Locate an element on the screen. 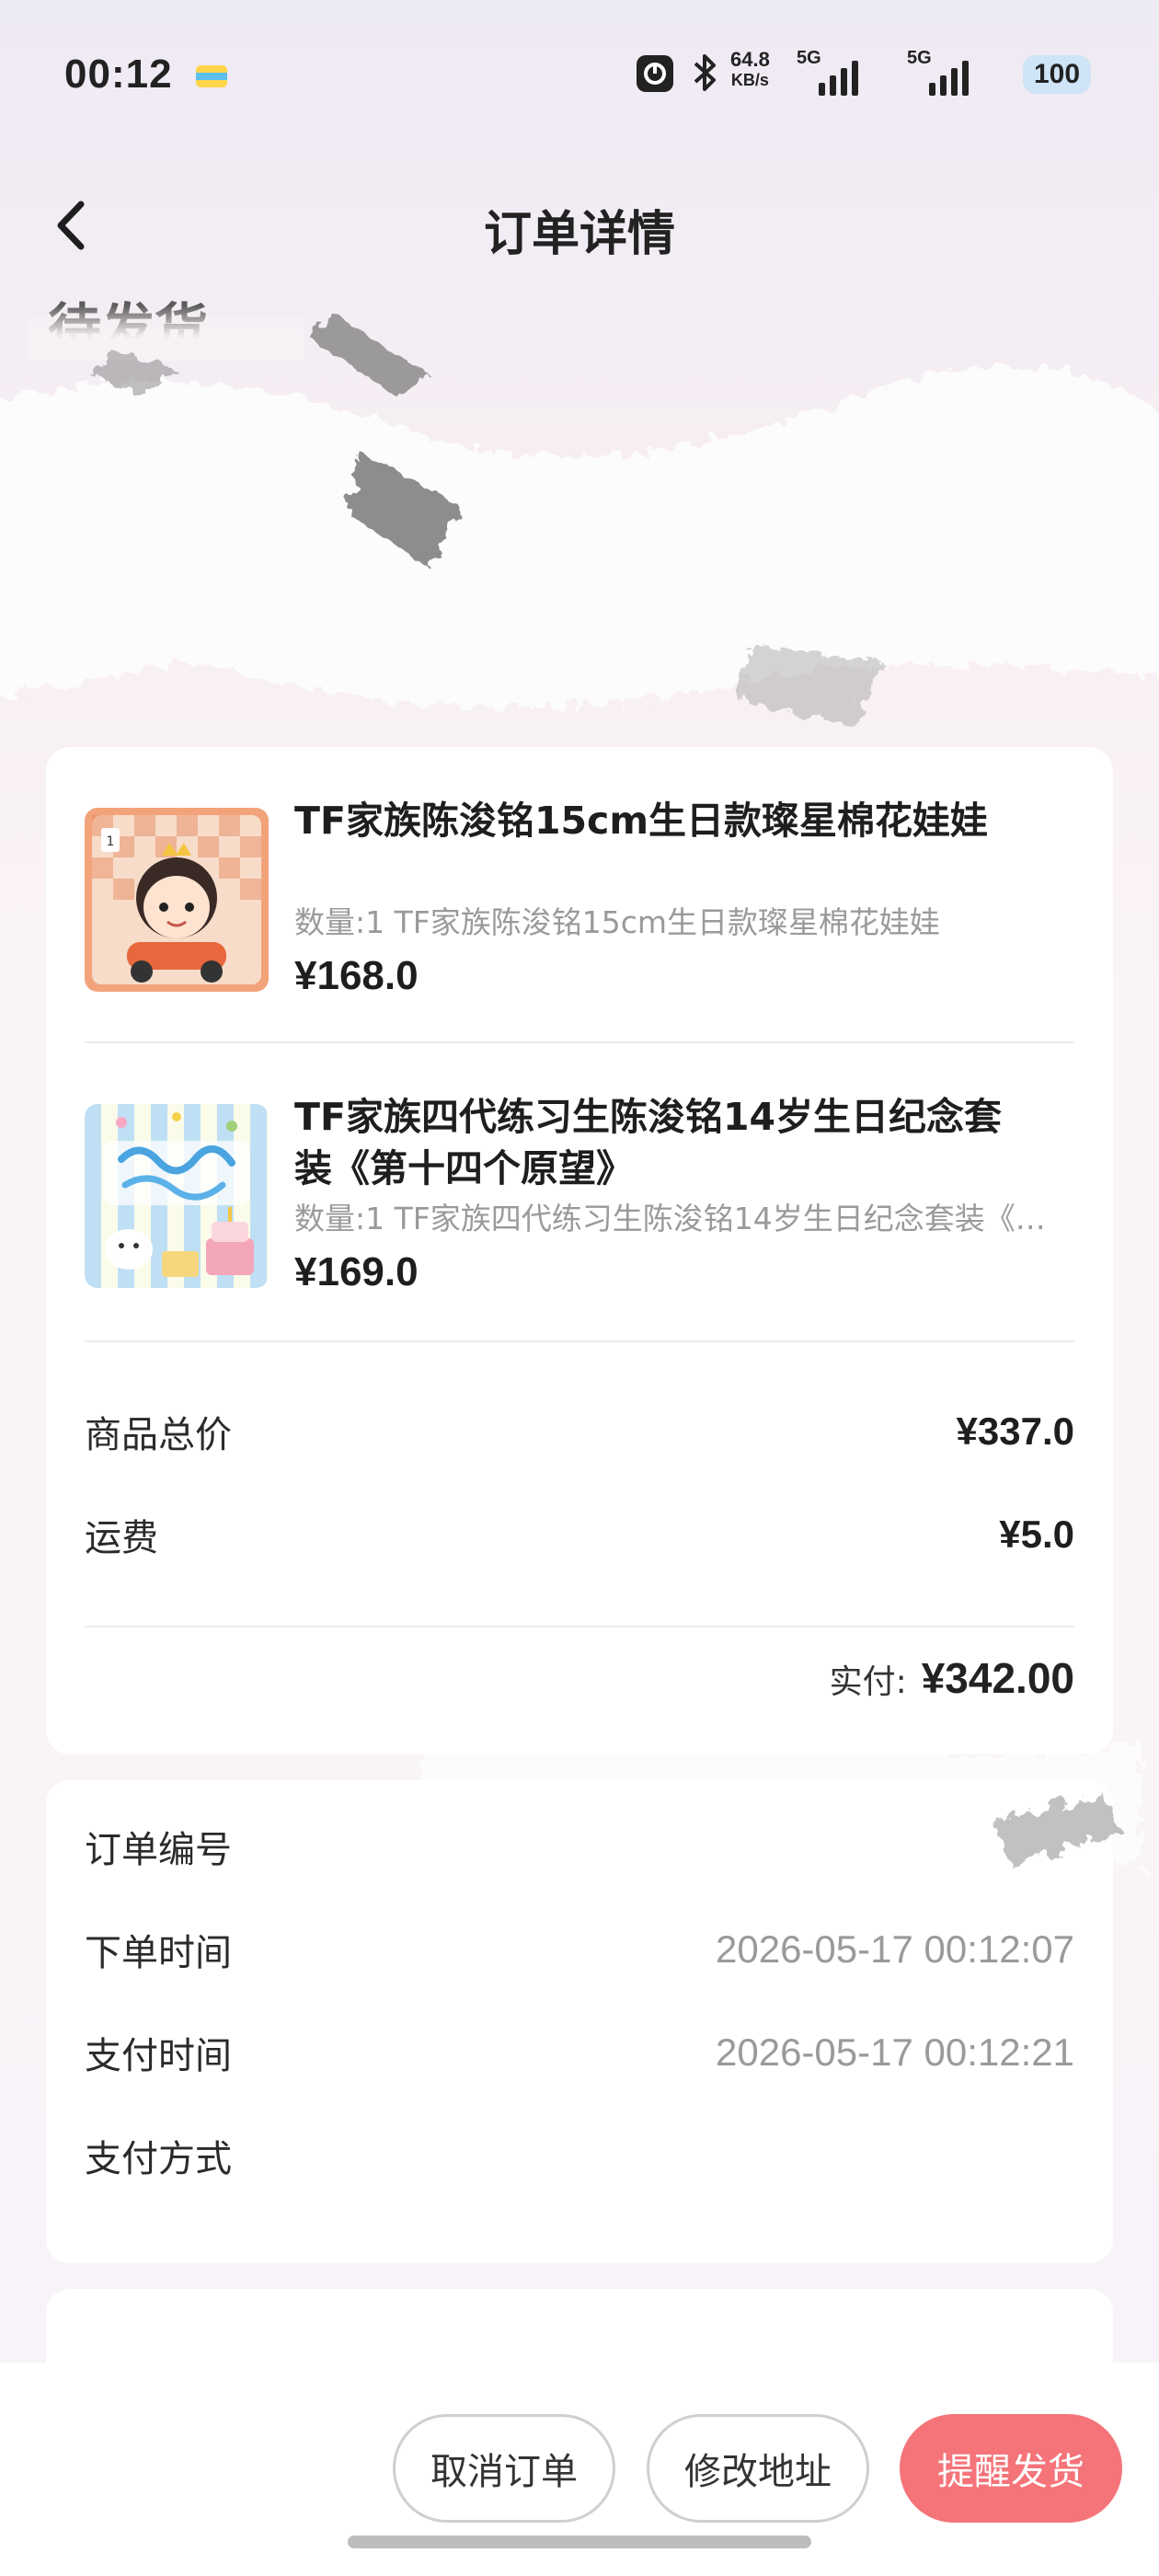  notification-card-icon is located at coordinates (211, 76).